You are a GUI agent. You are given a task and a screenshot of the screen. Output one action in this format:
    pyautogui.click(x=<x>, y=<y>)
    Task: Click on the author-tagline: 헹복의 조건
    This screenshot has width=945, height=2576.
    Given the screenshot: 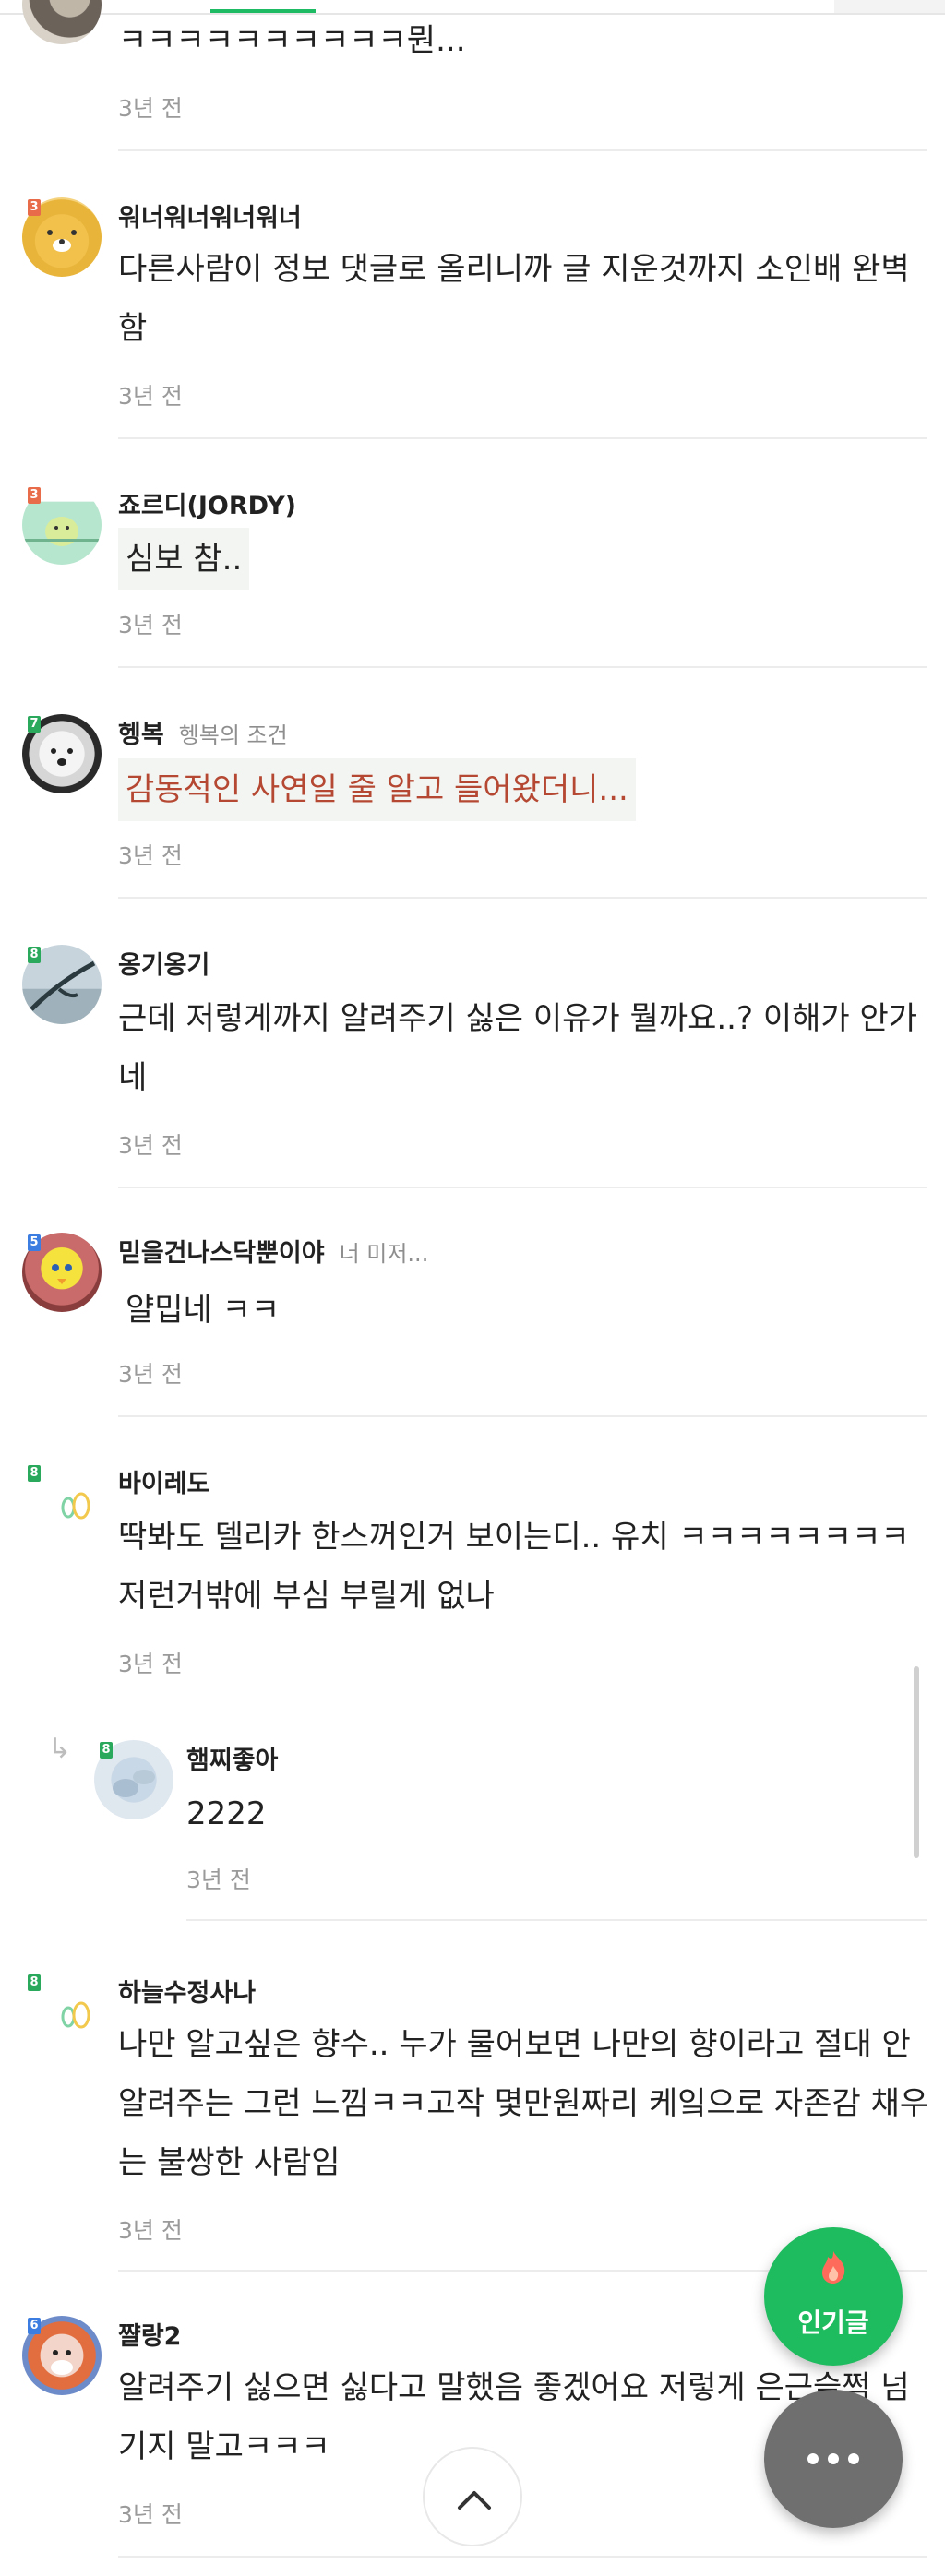 What is the action you would take?
    pyautogui.click(x=233, y=735)
    